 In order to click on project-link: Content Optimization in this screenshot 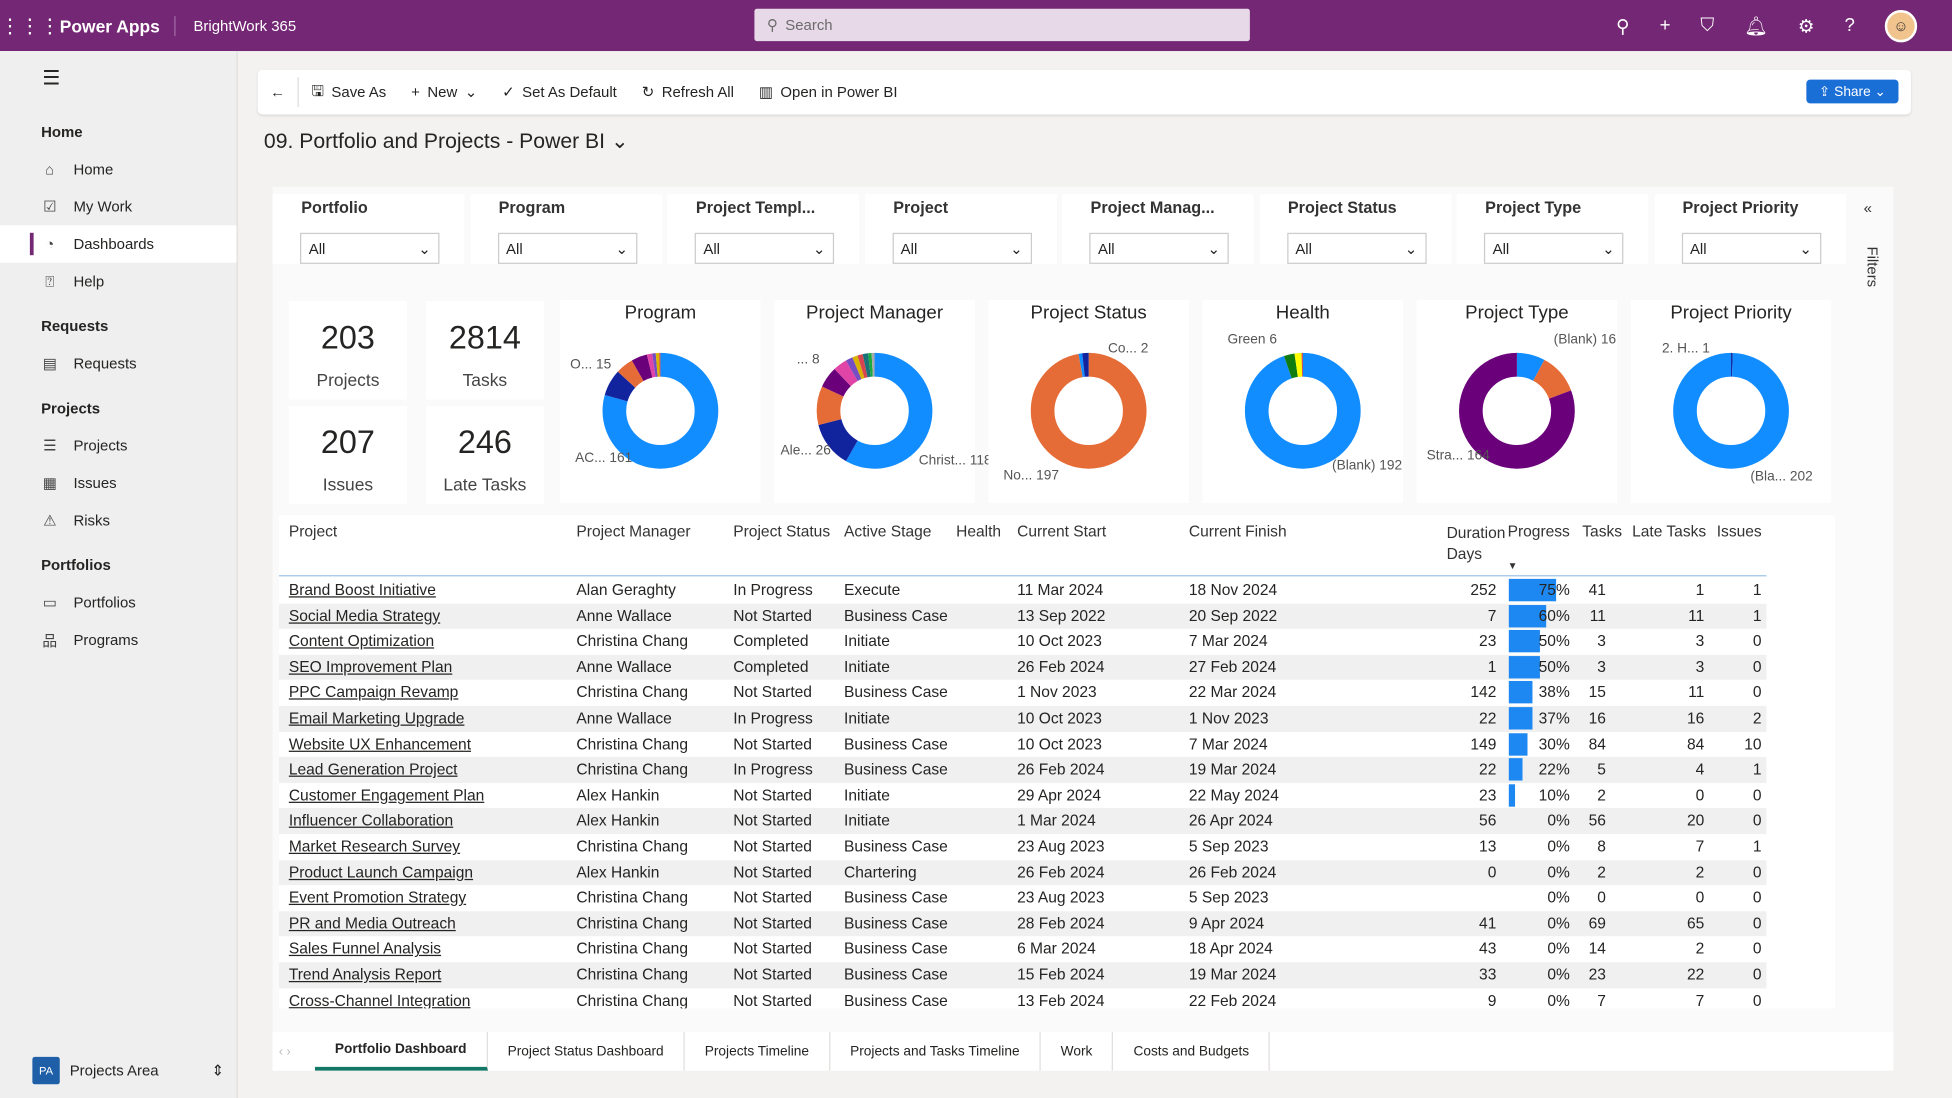, I will do `click(361, 641)`.